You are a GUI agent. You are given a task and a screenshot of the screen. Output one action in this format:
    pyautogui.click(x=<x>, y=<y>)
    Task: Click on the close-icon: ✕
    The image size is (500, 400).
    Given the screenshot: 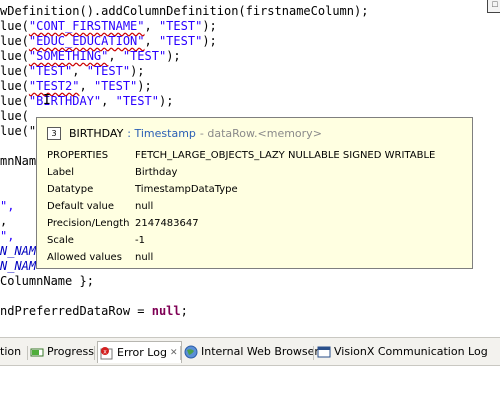 What is the action you would take?
    pyautogui.click(x=174, y=353)
    